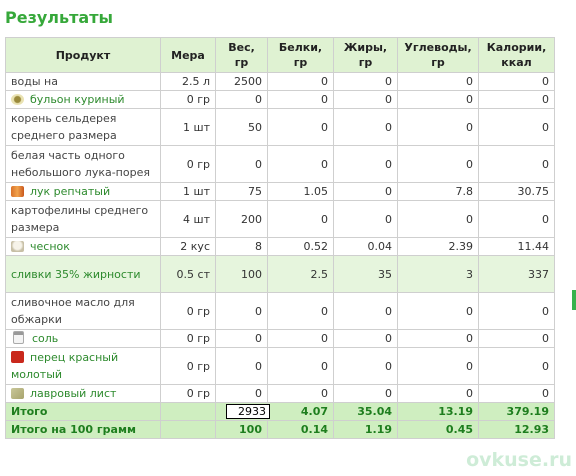 The height and width of the screenshot is (476, 576). I want to click on product-cell: лук репчатый, so click(83, 191).